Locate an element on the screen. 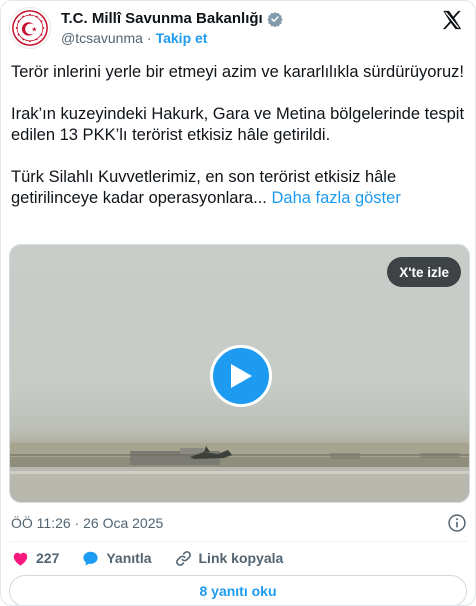 This screenshot has height=606, width=476. link-icon is located at coordinates (183, 558).